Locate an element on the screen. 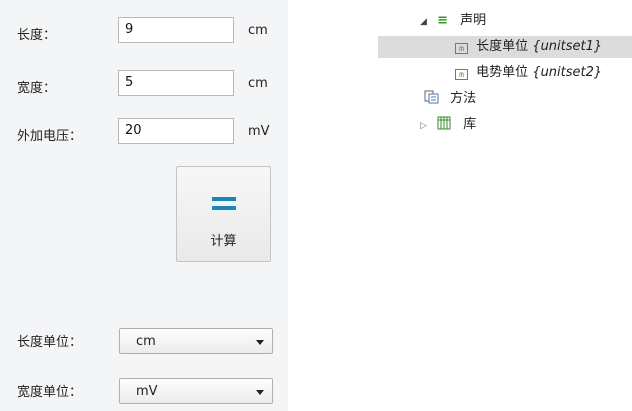 This screenshot has height=411, width=632. length-input: 9 is located at coordinates (176, 30).